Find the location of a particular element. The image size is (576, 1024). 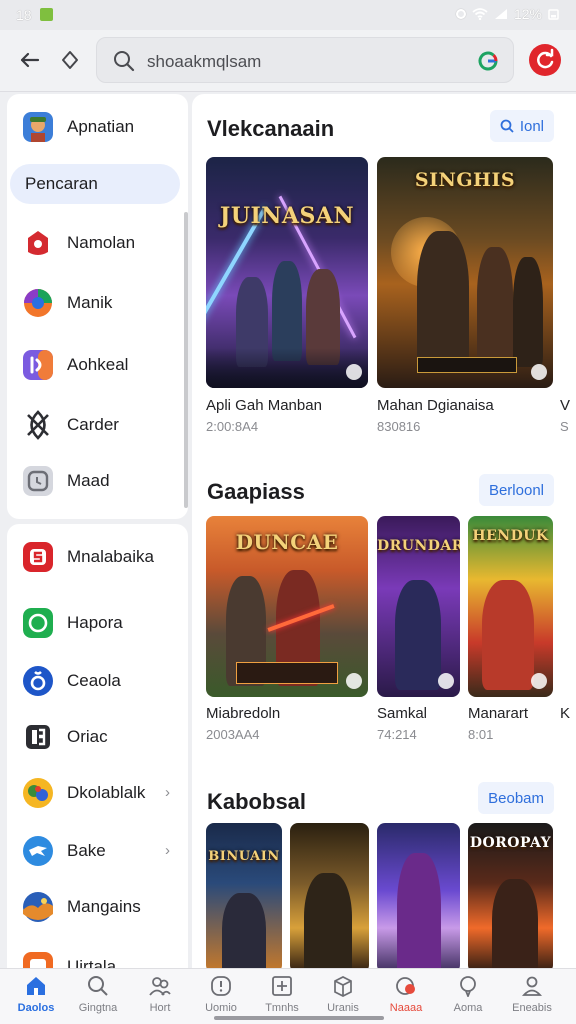

address-bar: shoaakmqlsam is located at coordinates (305, 60).